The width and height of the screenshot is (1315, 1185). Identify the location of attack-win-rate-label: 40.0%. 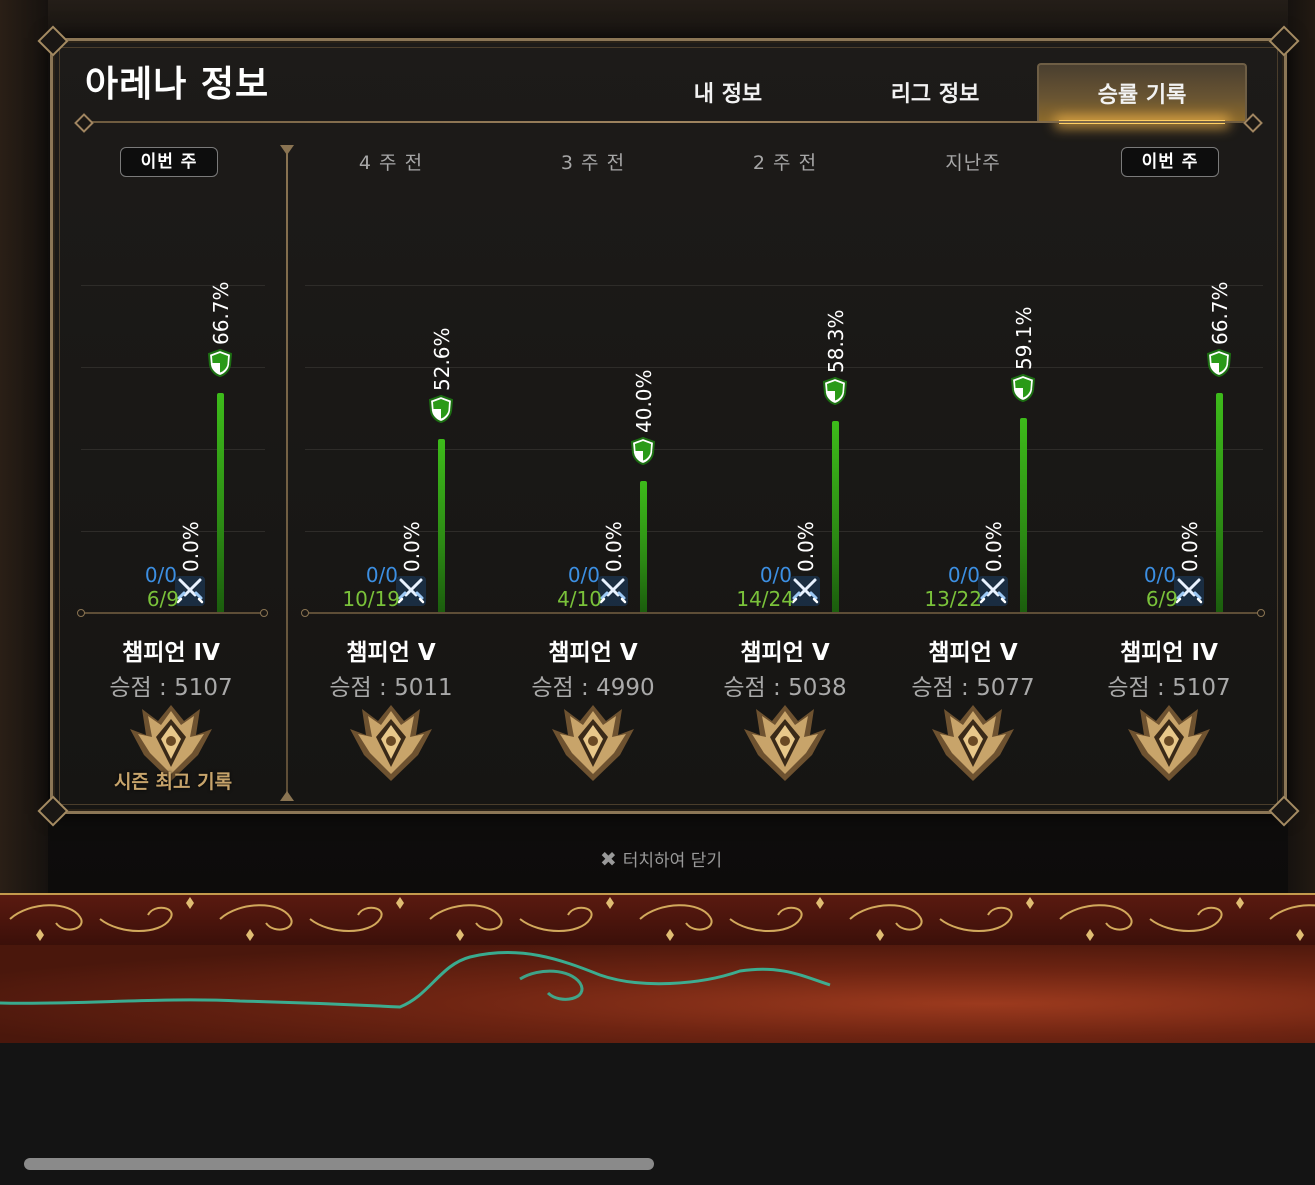
(644, 401).